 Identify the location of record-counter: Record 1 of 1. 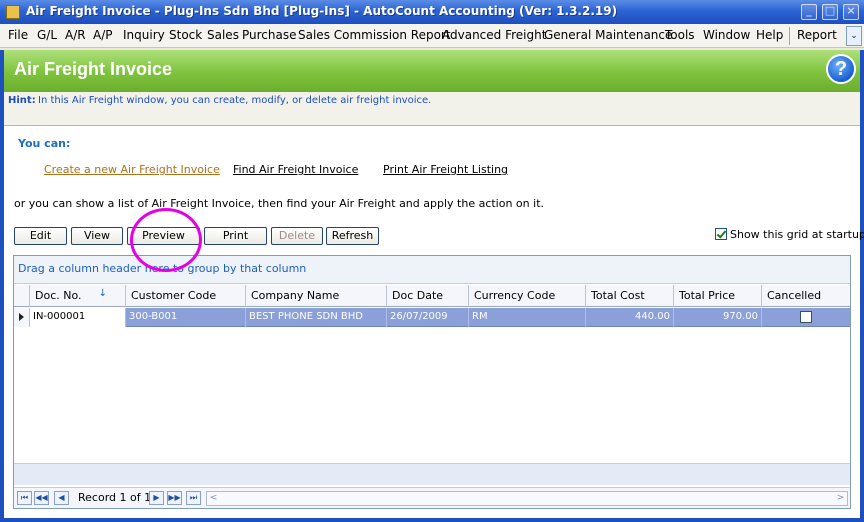
(115, 497).